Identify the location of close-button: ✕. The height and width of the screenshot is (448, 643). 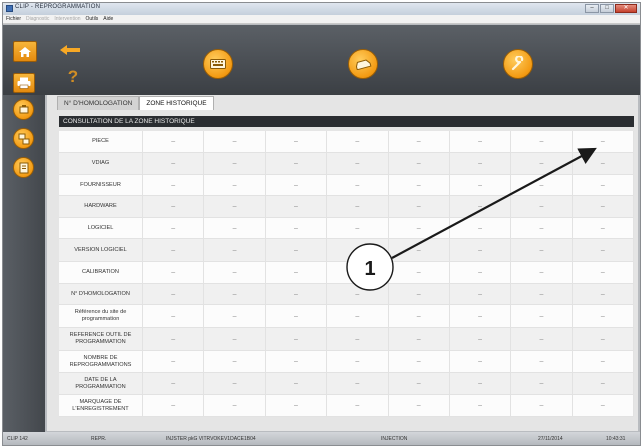
(626, 8).